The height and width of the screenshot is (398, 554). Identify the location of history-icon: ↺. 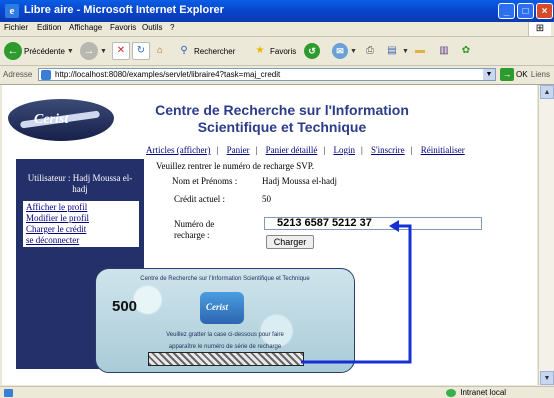
(312, 51).